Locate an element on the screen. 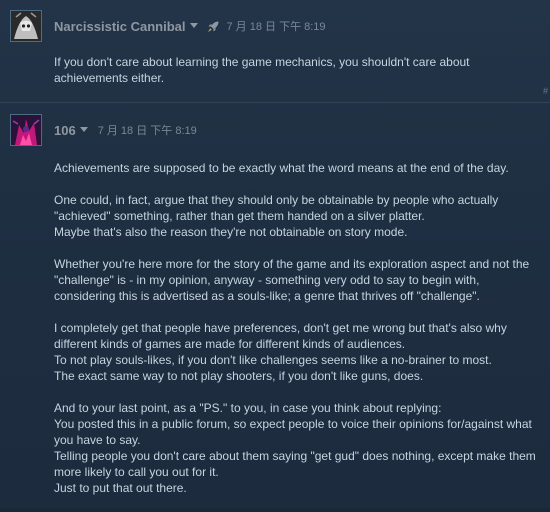 Image resolution: width=550 pixels, height=512 pixels. comment-header: Narcissistic Cannibal 7 月 18 日 下午 8:19 is located at coordinates (168, 26).